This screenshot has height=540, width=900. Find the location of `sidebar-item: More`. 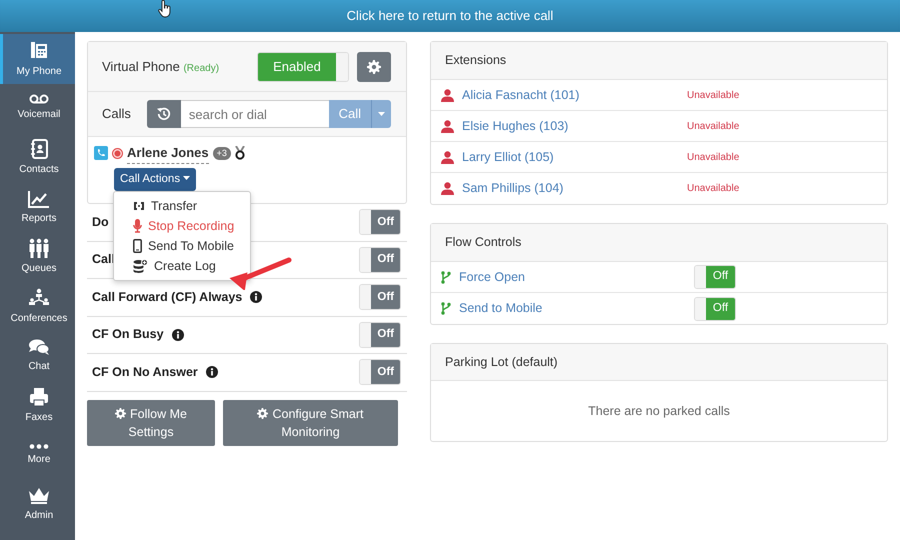

sidebar-item: More is located at coordinates (37, 455).